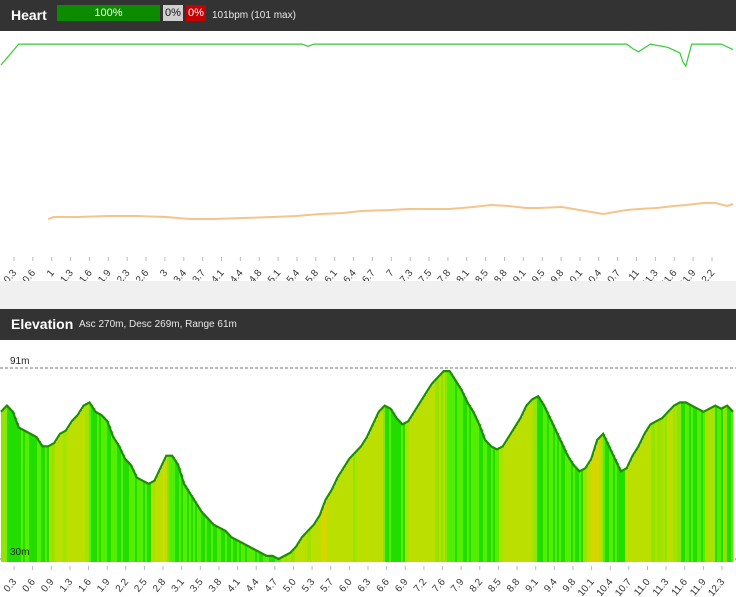 Image resolution: width=736 pixels, height=597 pixels. I want to click on x-tick-label: 12.3, so click(716, 587).